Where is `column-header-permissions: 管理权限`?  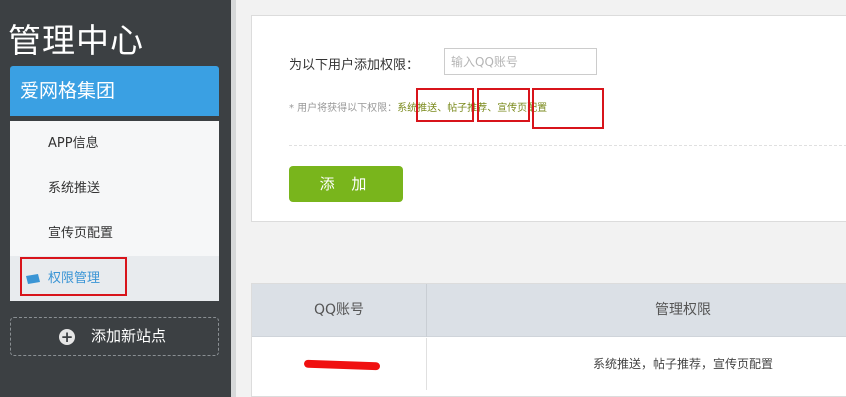 column-header-permissions: 管理权限 is located at coordinates (683, 310).